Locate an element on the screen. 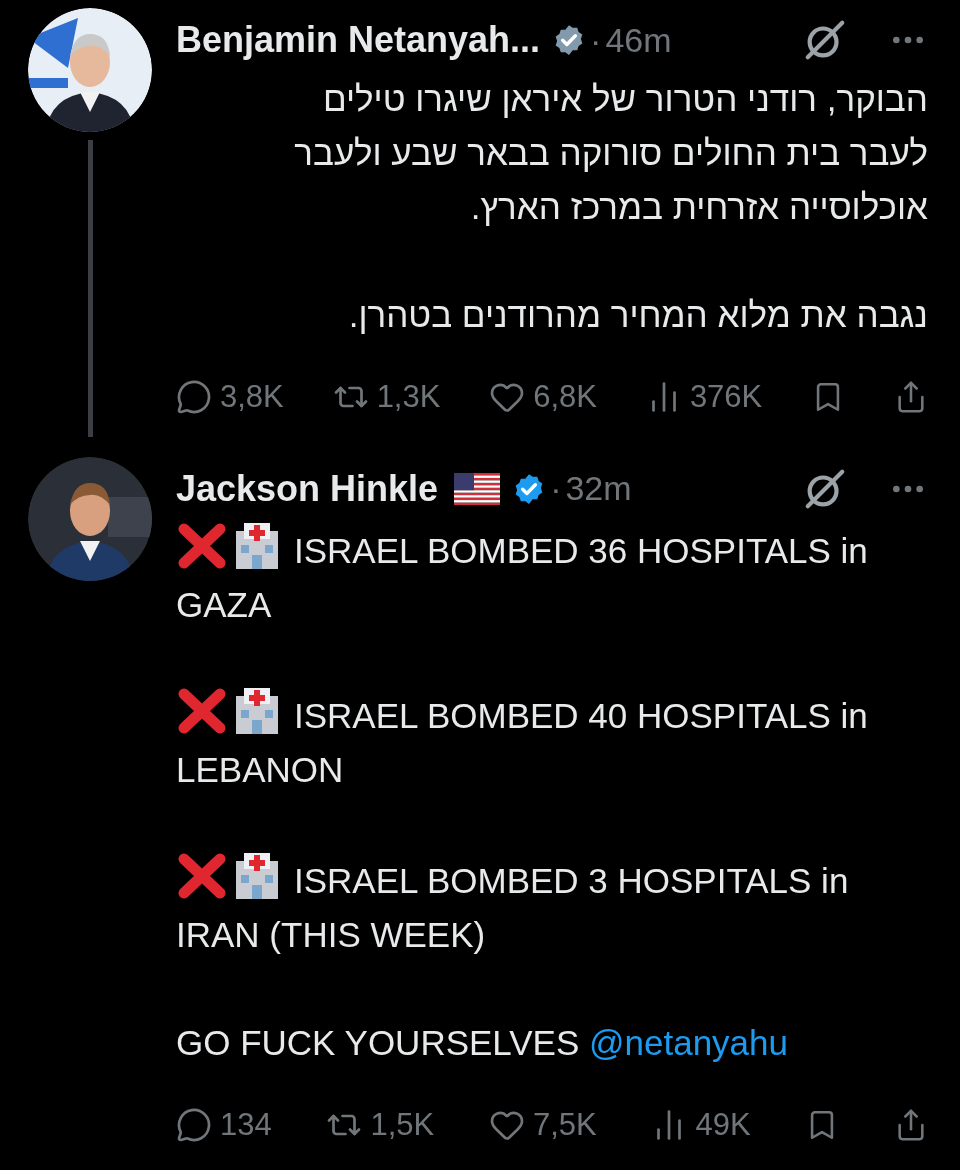 This screenshot has height=1170, width=960. repost-button: 1,3K is located at coordinates (386, 397).